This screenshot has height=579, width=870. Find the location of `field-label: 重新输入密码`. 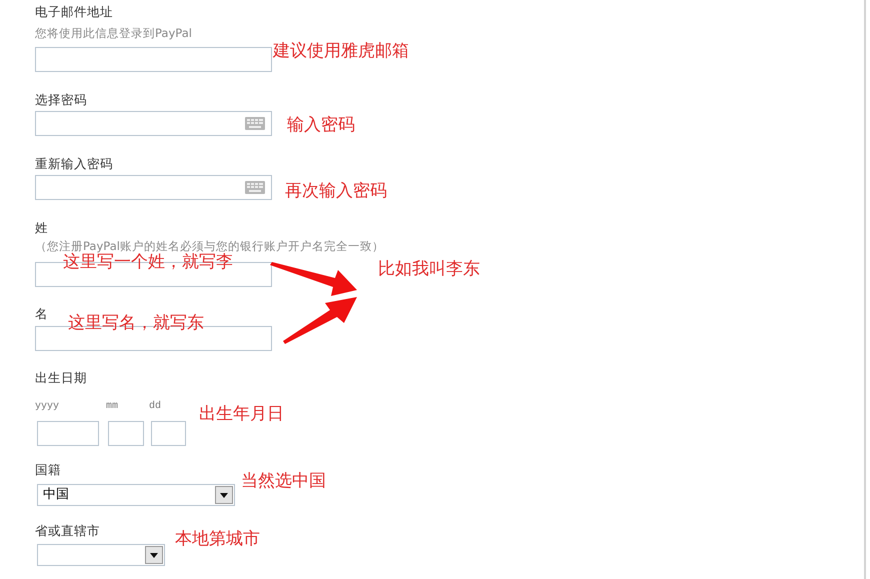

field-label: 重新输入密码 is located at coordinates (74, 164).